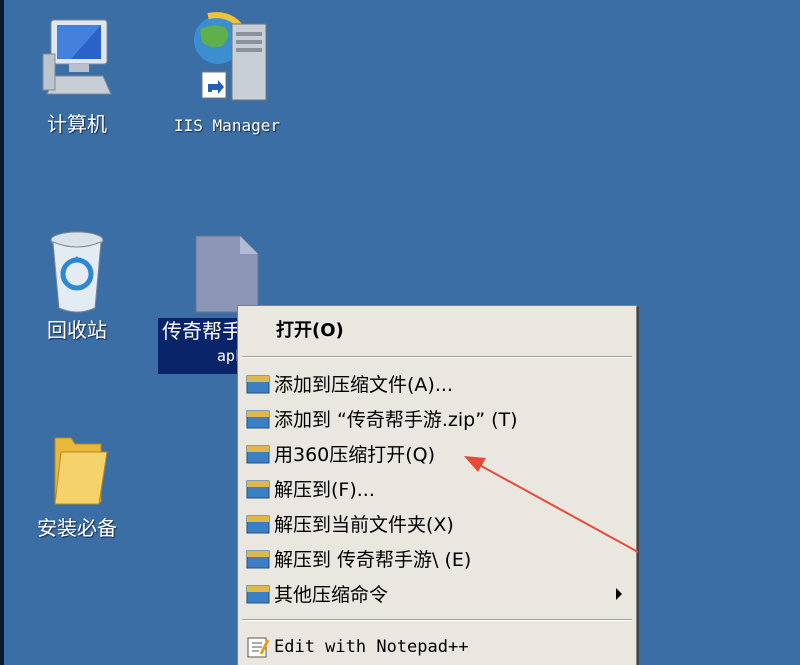 The width and height of the screenshot is (800, 665). I want to click on menu-item-other-compression: 其他压缩命令, so click(437, 593).